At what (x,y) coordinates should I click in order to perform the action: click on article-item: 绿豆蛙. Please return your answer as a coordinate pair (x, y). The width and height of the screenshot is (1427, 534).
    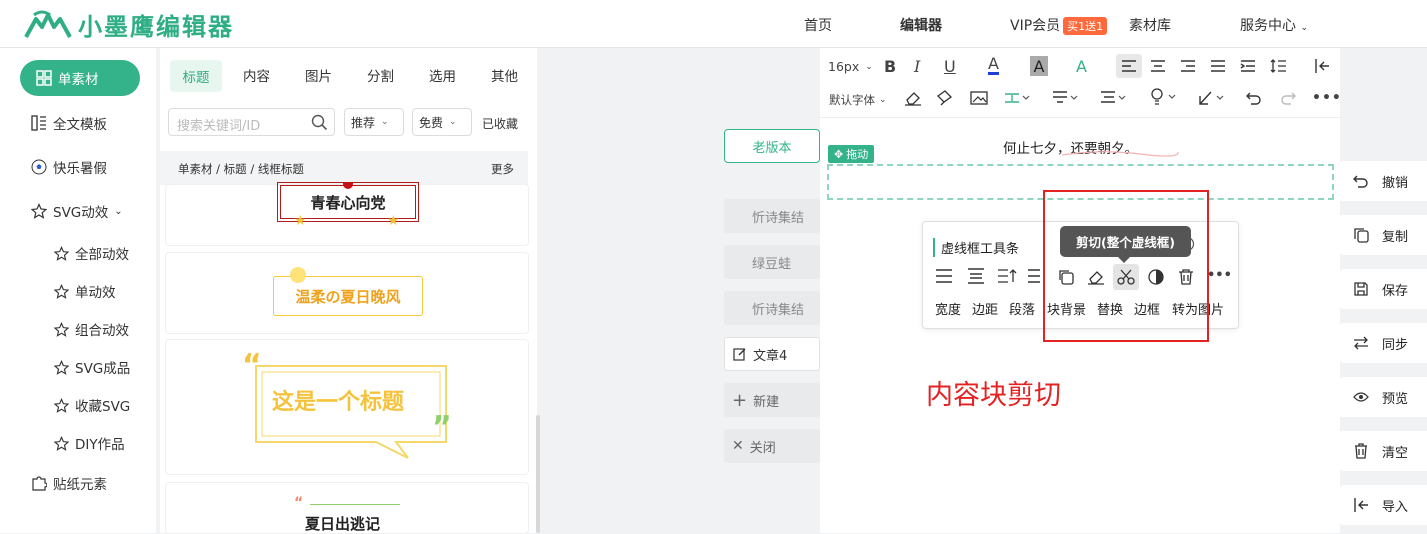
    Looking at the image, I should click on (772, 262).